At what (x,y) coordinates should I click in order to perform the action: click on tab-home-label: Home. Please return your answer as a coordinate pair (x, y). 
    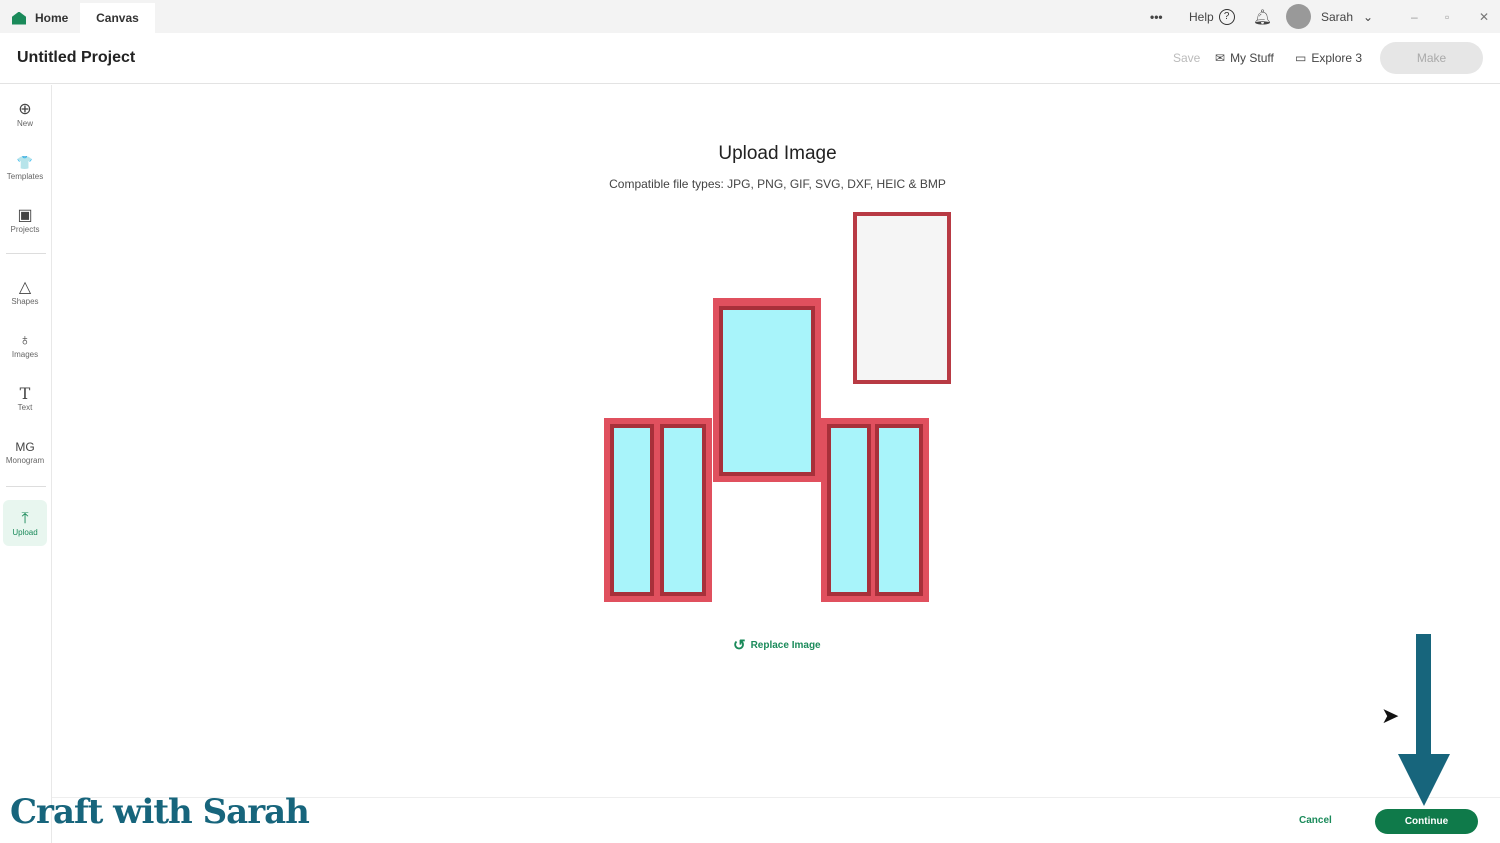
    Looking at the image, I should click on (52, 18).